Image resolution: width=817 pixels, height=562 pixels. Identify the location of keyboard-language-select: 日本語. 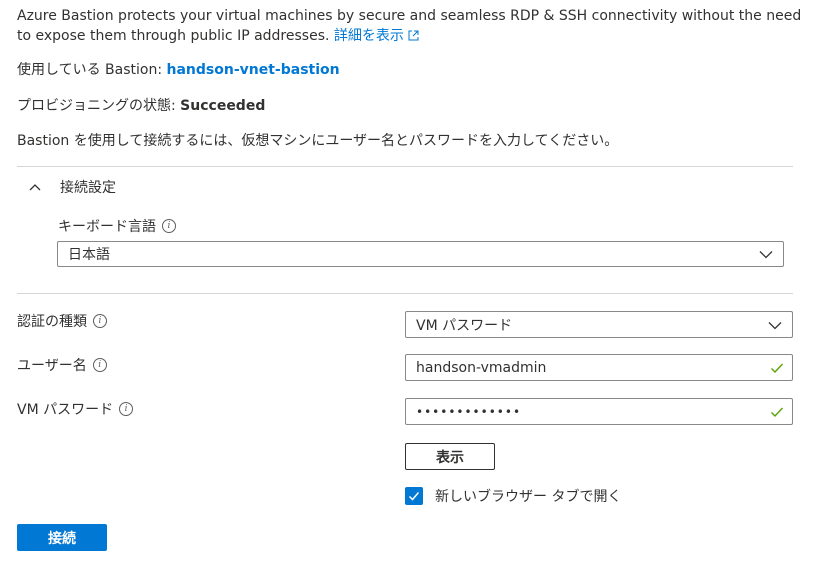
(420, 254).